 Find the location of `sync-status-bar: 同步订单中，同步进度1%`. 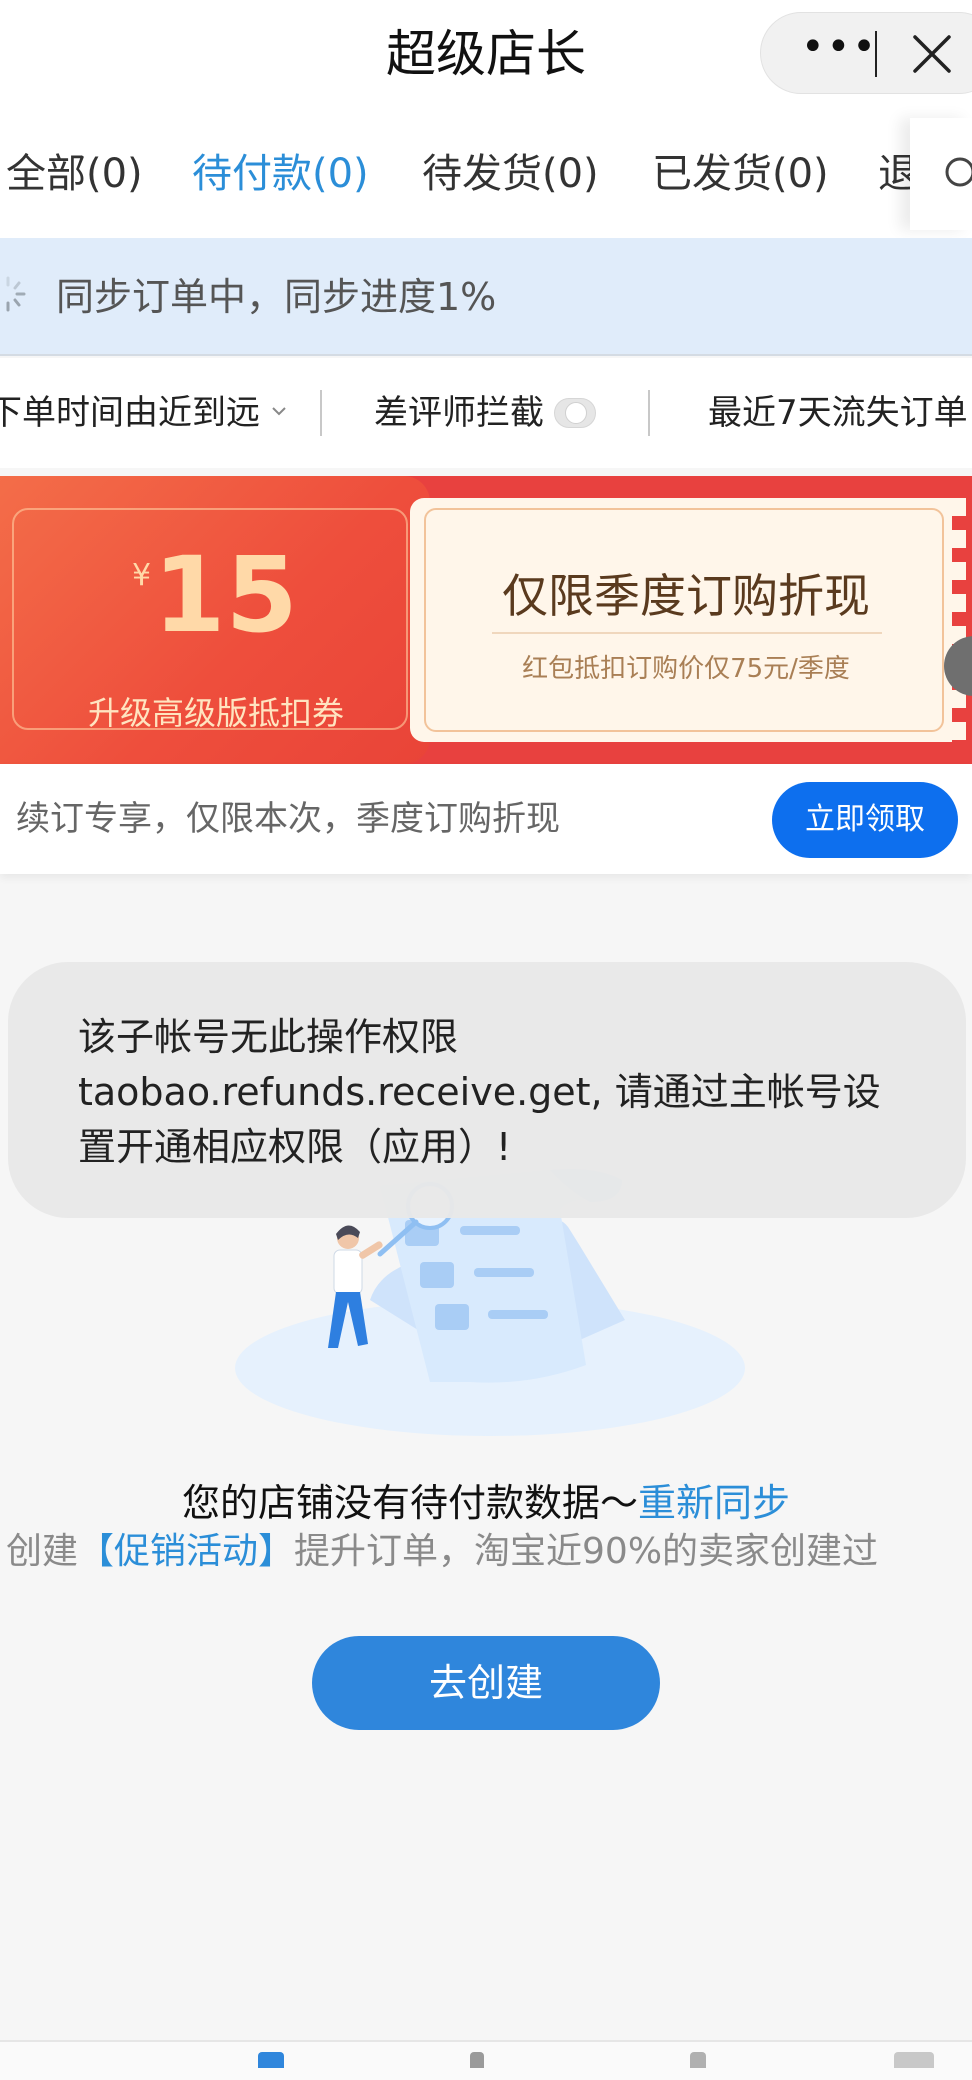

sync-status-bar: 同步订单中，同步进度1% is located at coordinates (486, 297).